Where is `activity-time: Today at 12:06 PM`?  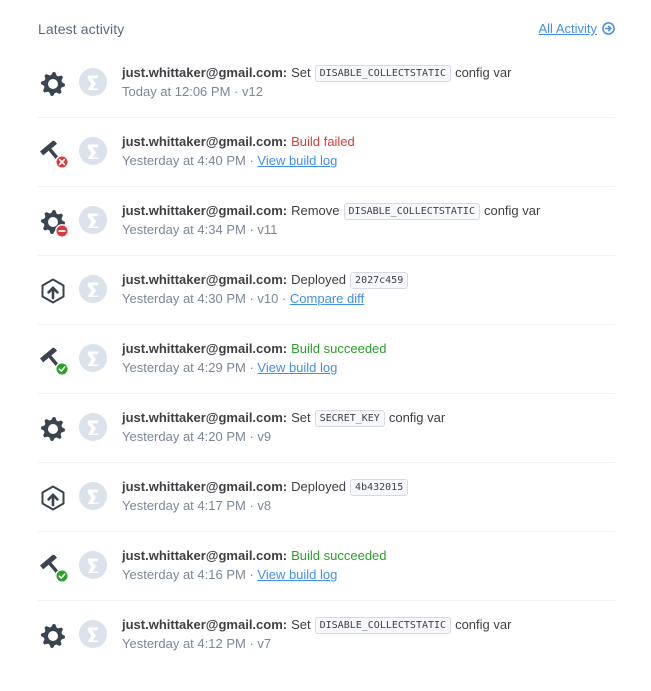 activity-time: Today at 12:06 PM is located at coordinates (176, 91).